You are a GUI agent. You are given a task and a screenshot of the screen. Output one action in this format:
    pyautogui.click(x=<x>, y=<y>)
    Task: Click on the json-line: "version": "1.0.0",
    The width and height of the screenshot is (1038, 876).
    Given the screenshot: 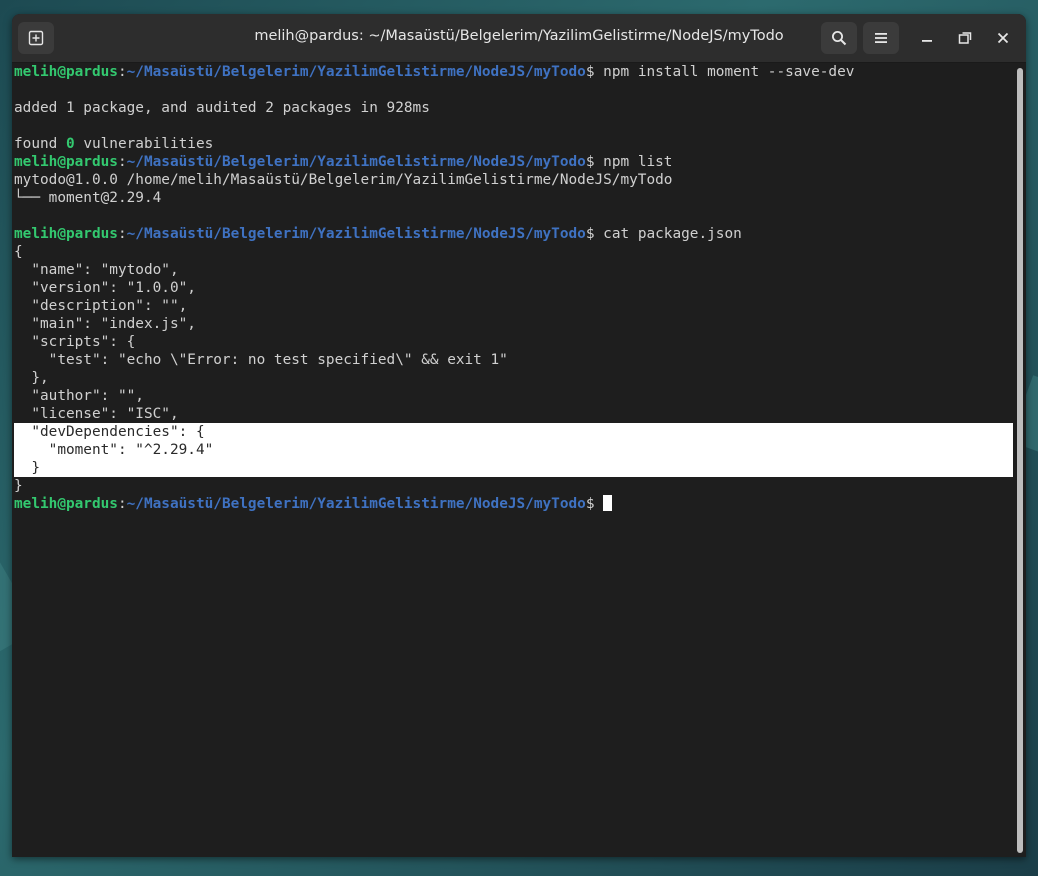 What is the action you would take?
    pyautogui.click(x=105, y=288)
    